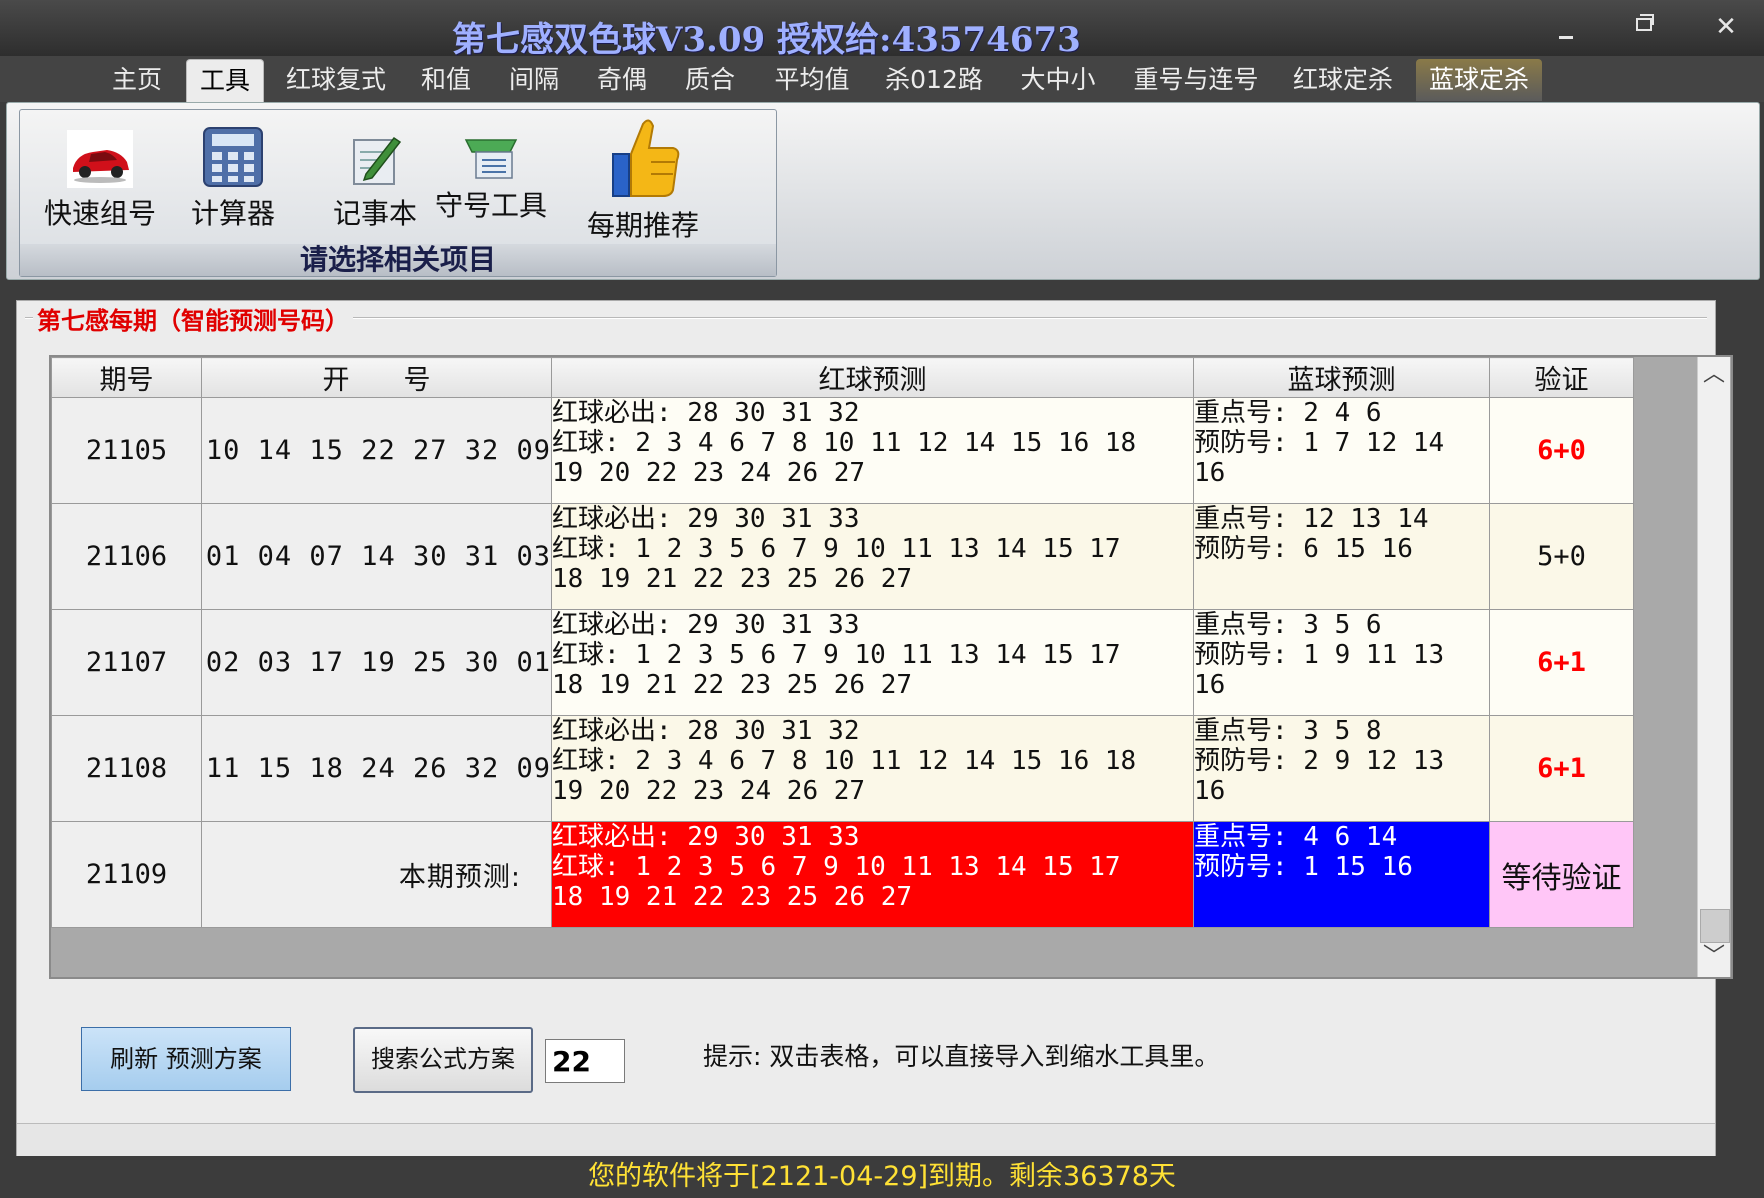  I want to click on number-guard-button: 守号工具, so click(491, 178).